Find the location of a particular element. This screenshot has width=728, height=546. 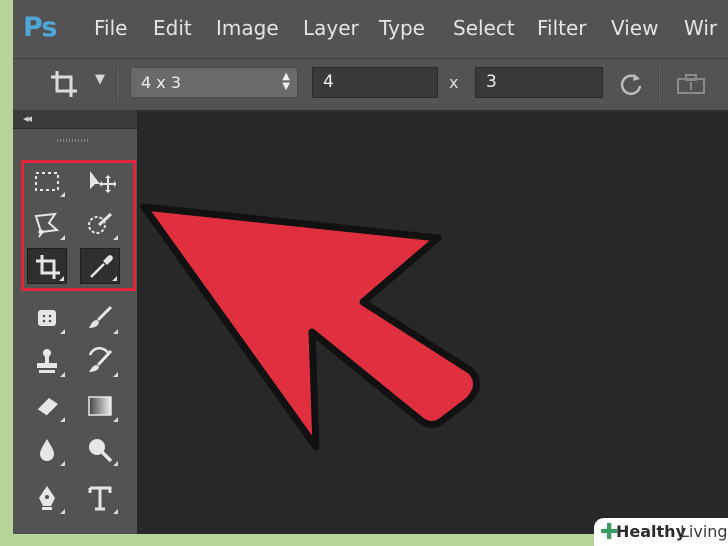

watermark: ✚ Healthy Living is located at coordinates (661, 532).